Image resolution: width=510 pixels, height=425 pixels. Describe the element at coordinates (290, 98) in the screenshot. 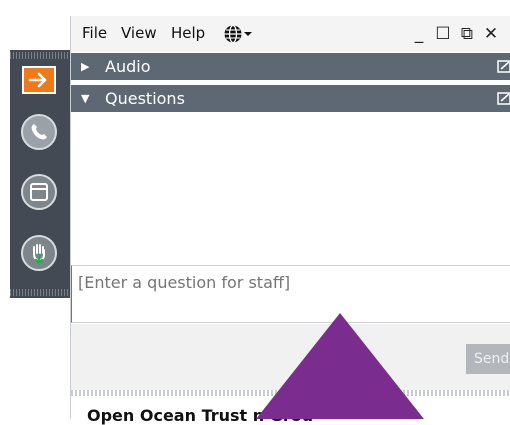

I see `questions-section-header: ▼ Questions` at that location.